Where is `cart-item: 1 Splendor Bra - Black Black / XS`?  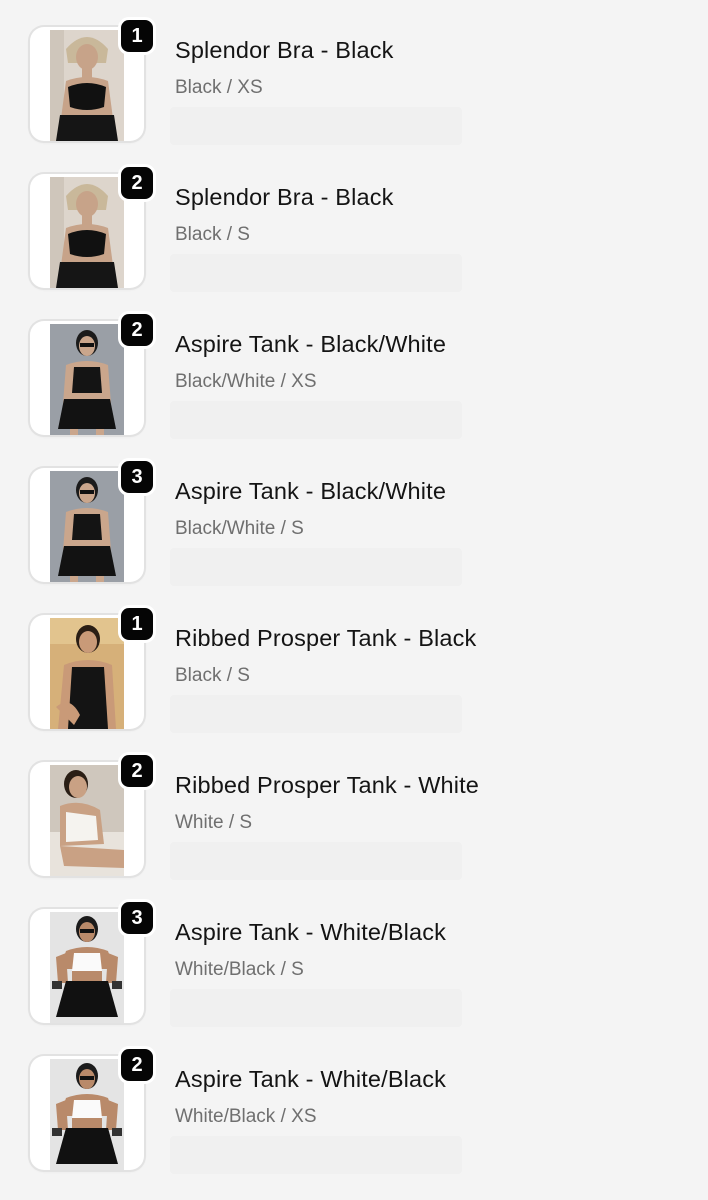 cart-item: 1 Splendor Bra - Black Black / XS is located at coordinates (354, 73).